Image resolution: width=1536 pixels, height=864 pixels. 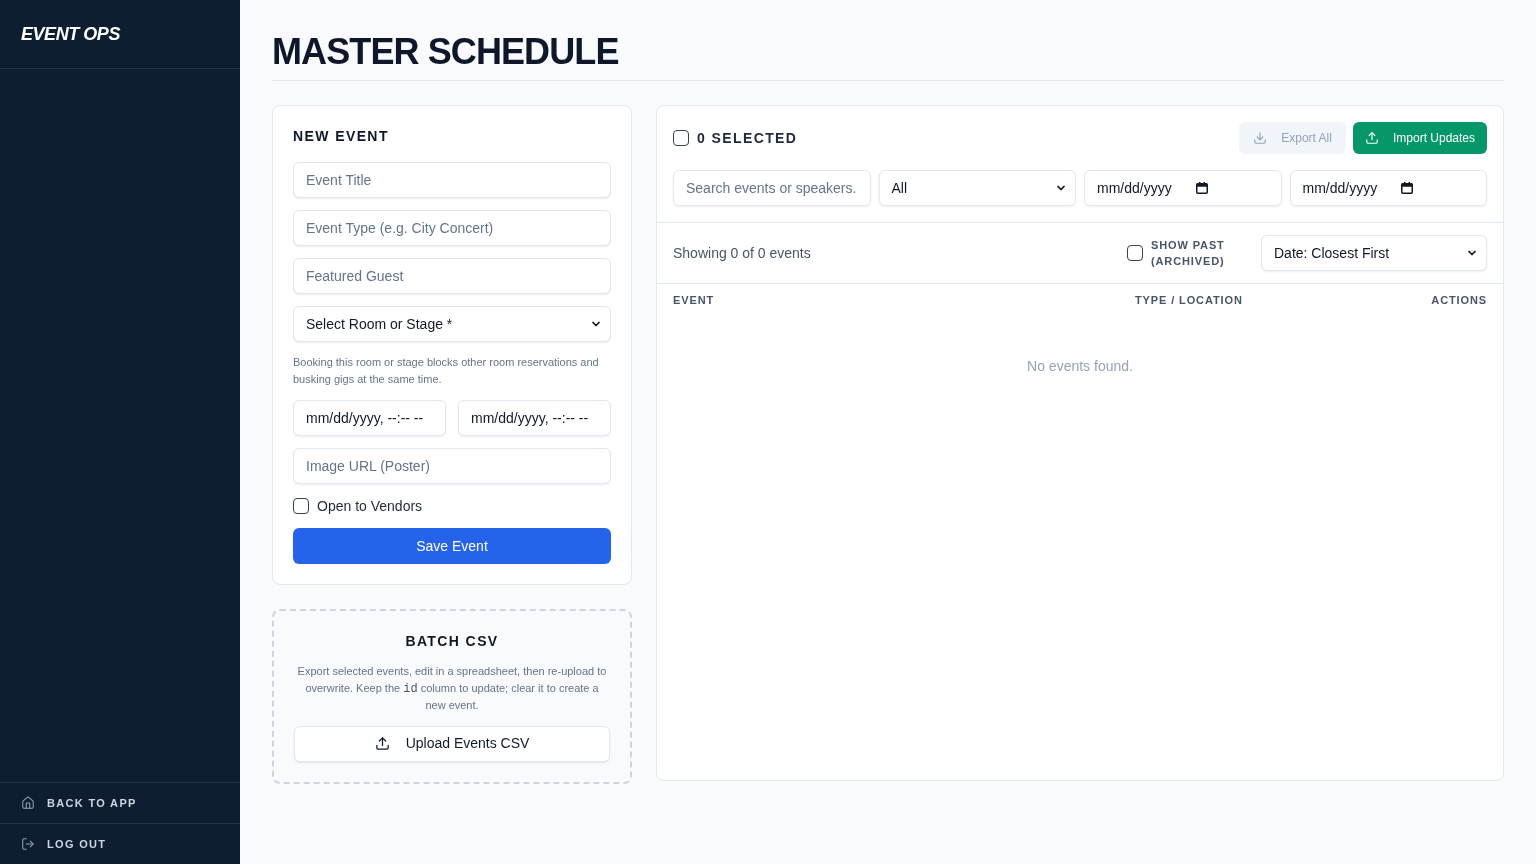 I want to click on hint-text: Booking this room or stage blocks other room reservations and busking gigs at the same time., so click(x=446, y=371).